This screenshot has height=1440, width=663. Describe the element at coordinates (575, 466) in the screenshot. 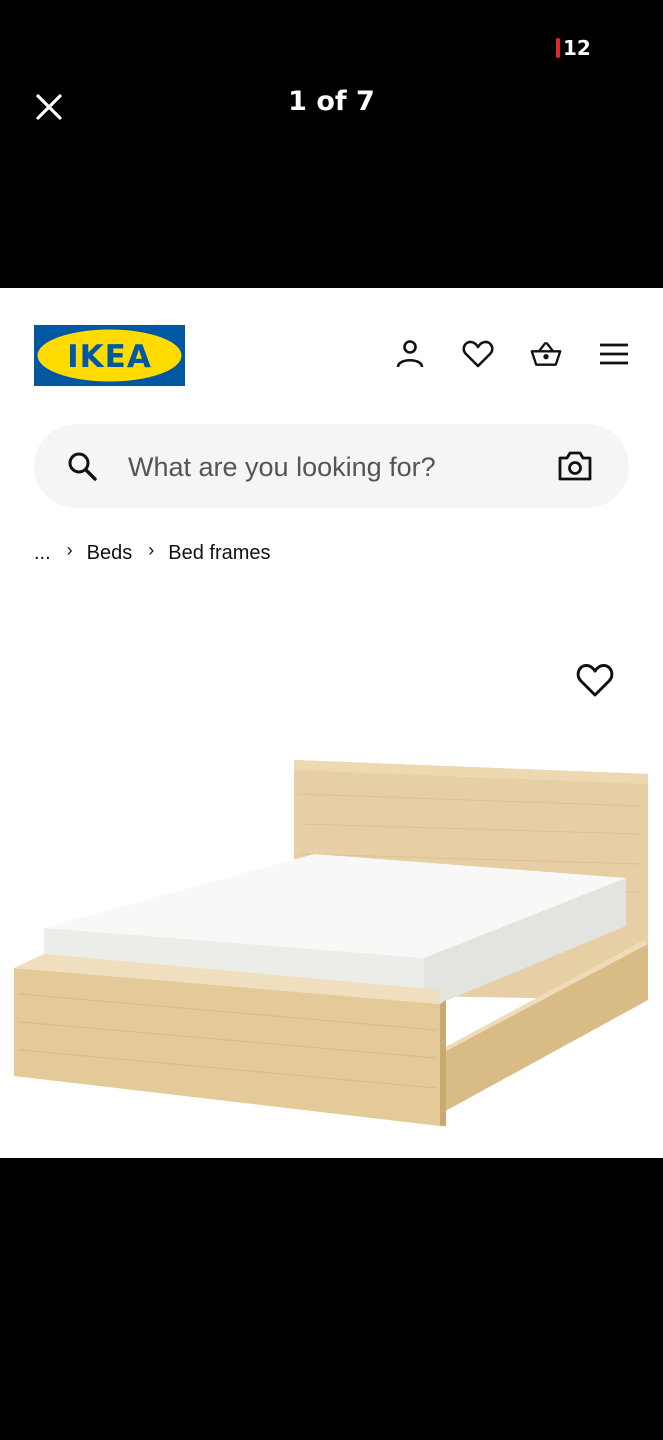

I see `camera-search-icon` at that location.